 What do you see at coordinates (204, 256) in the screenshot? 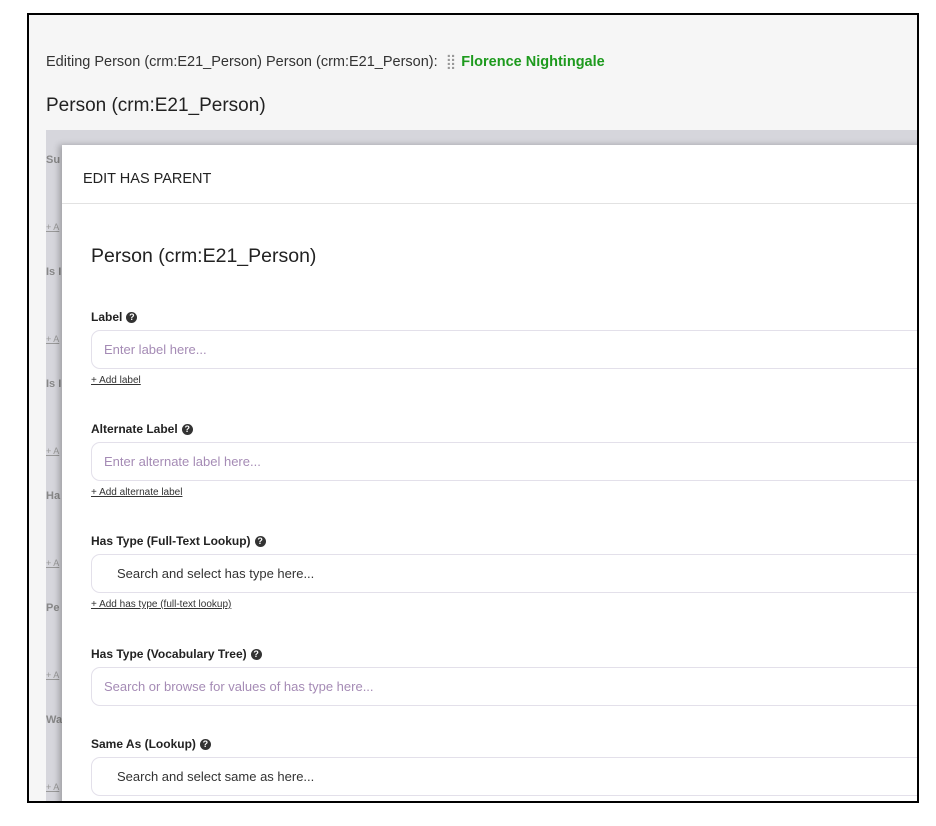
I see `modal-title: Person (crm:E21_Person)` at bounding box center [204, 256].